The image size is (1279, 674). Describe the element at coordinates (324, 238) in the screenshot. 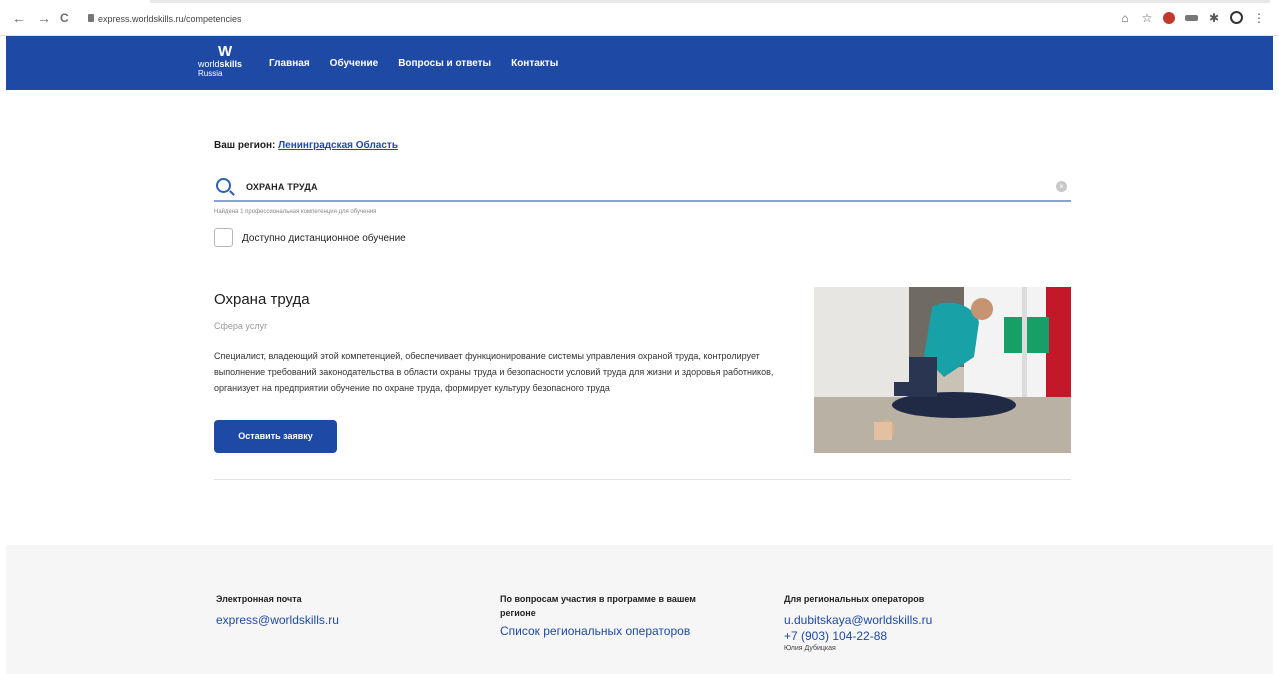

I see `remote-learning-label: Доступно дистанционное обучение` at that location.